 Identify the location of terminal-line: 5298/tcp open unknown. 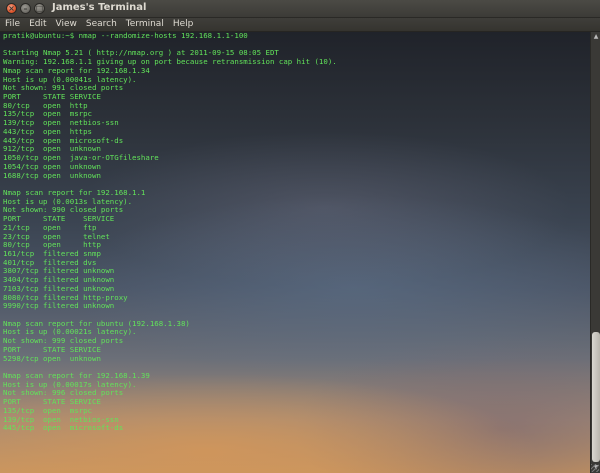
(52, 358).